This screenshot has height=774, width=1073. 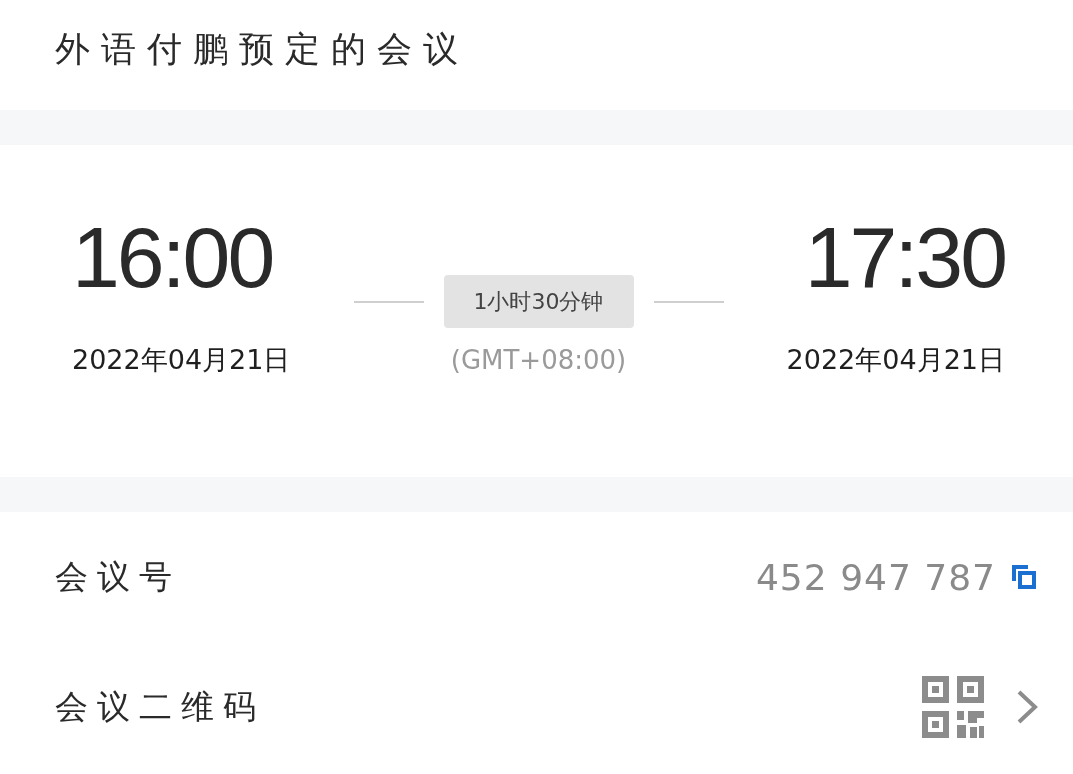 I want to click on end-time: 17:30, so click(x=904, y=257).